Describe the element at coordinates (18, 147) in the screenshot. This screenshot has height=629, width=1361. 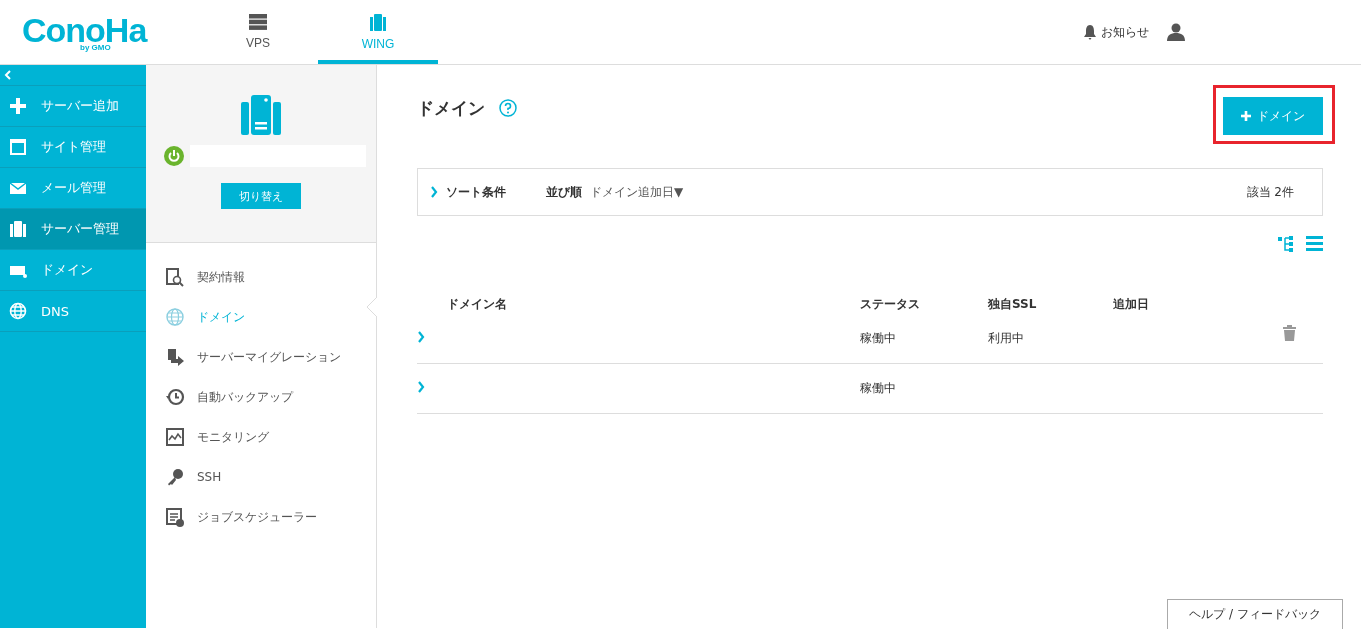
I see `window-icon` at that location.